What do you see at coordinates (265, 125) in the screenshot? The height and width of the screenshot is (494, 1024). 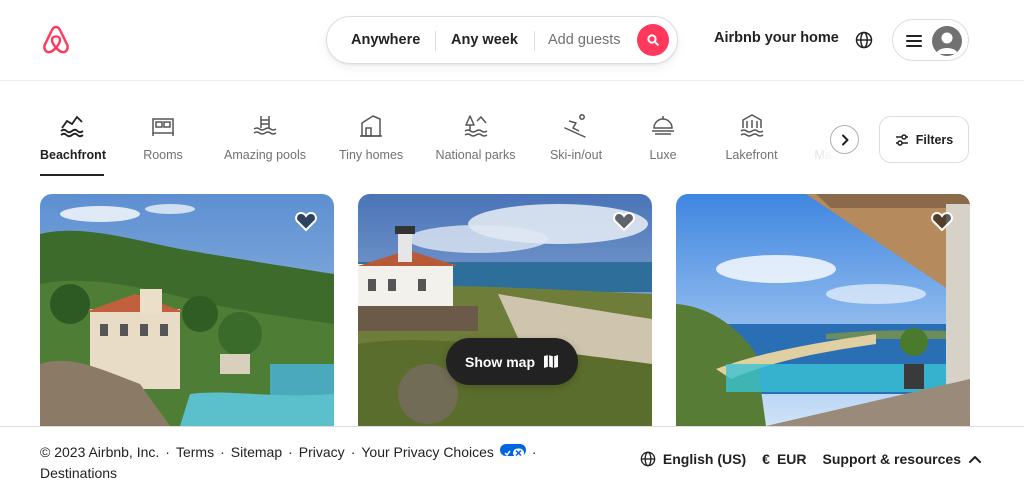 I see `pool-icon` at bounding box center [265, 125].